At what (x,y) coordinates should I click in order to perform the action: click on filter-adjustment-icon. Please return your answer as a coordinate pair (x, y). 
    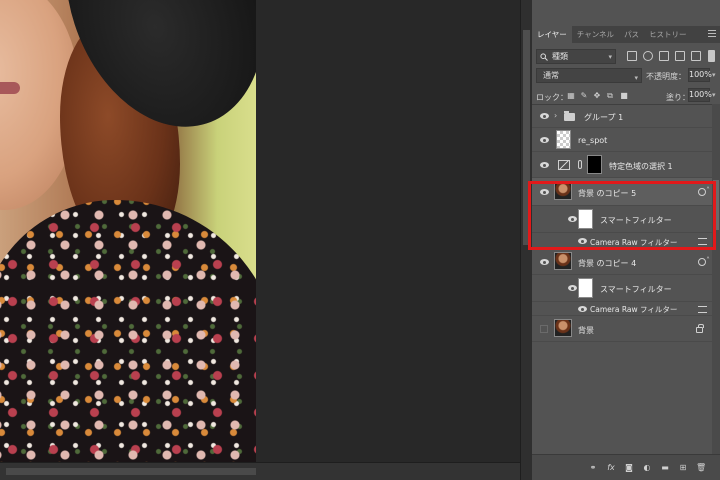
    Looking at the image, I should click on (648, 56).